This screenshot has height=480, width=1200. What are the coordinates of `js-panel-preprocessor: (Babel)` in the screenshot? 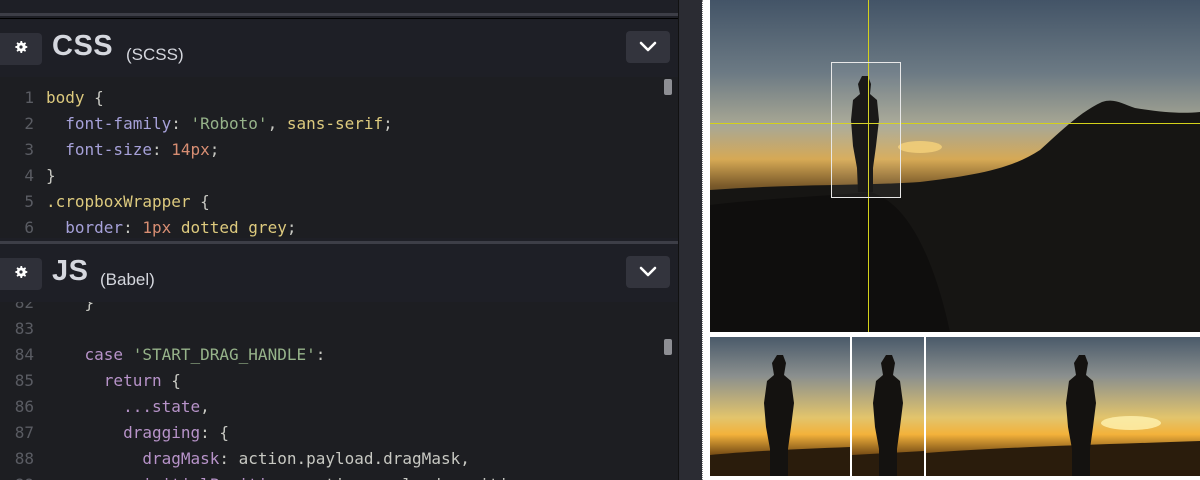 It's located at (127, 279).